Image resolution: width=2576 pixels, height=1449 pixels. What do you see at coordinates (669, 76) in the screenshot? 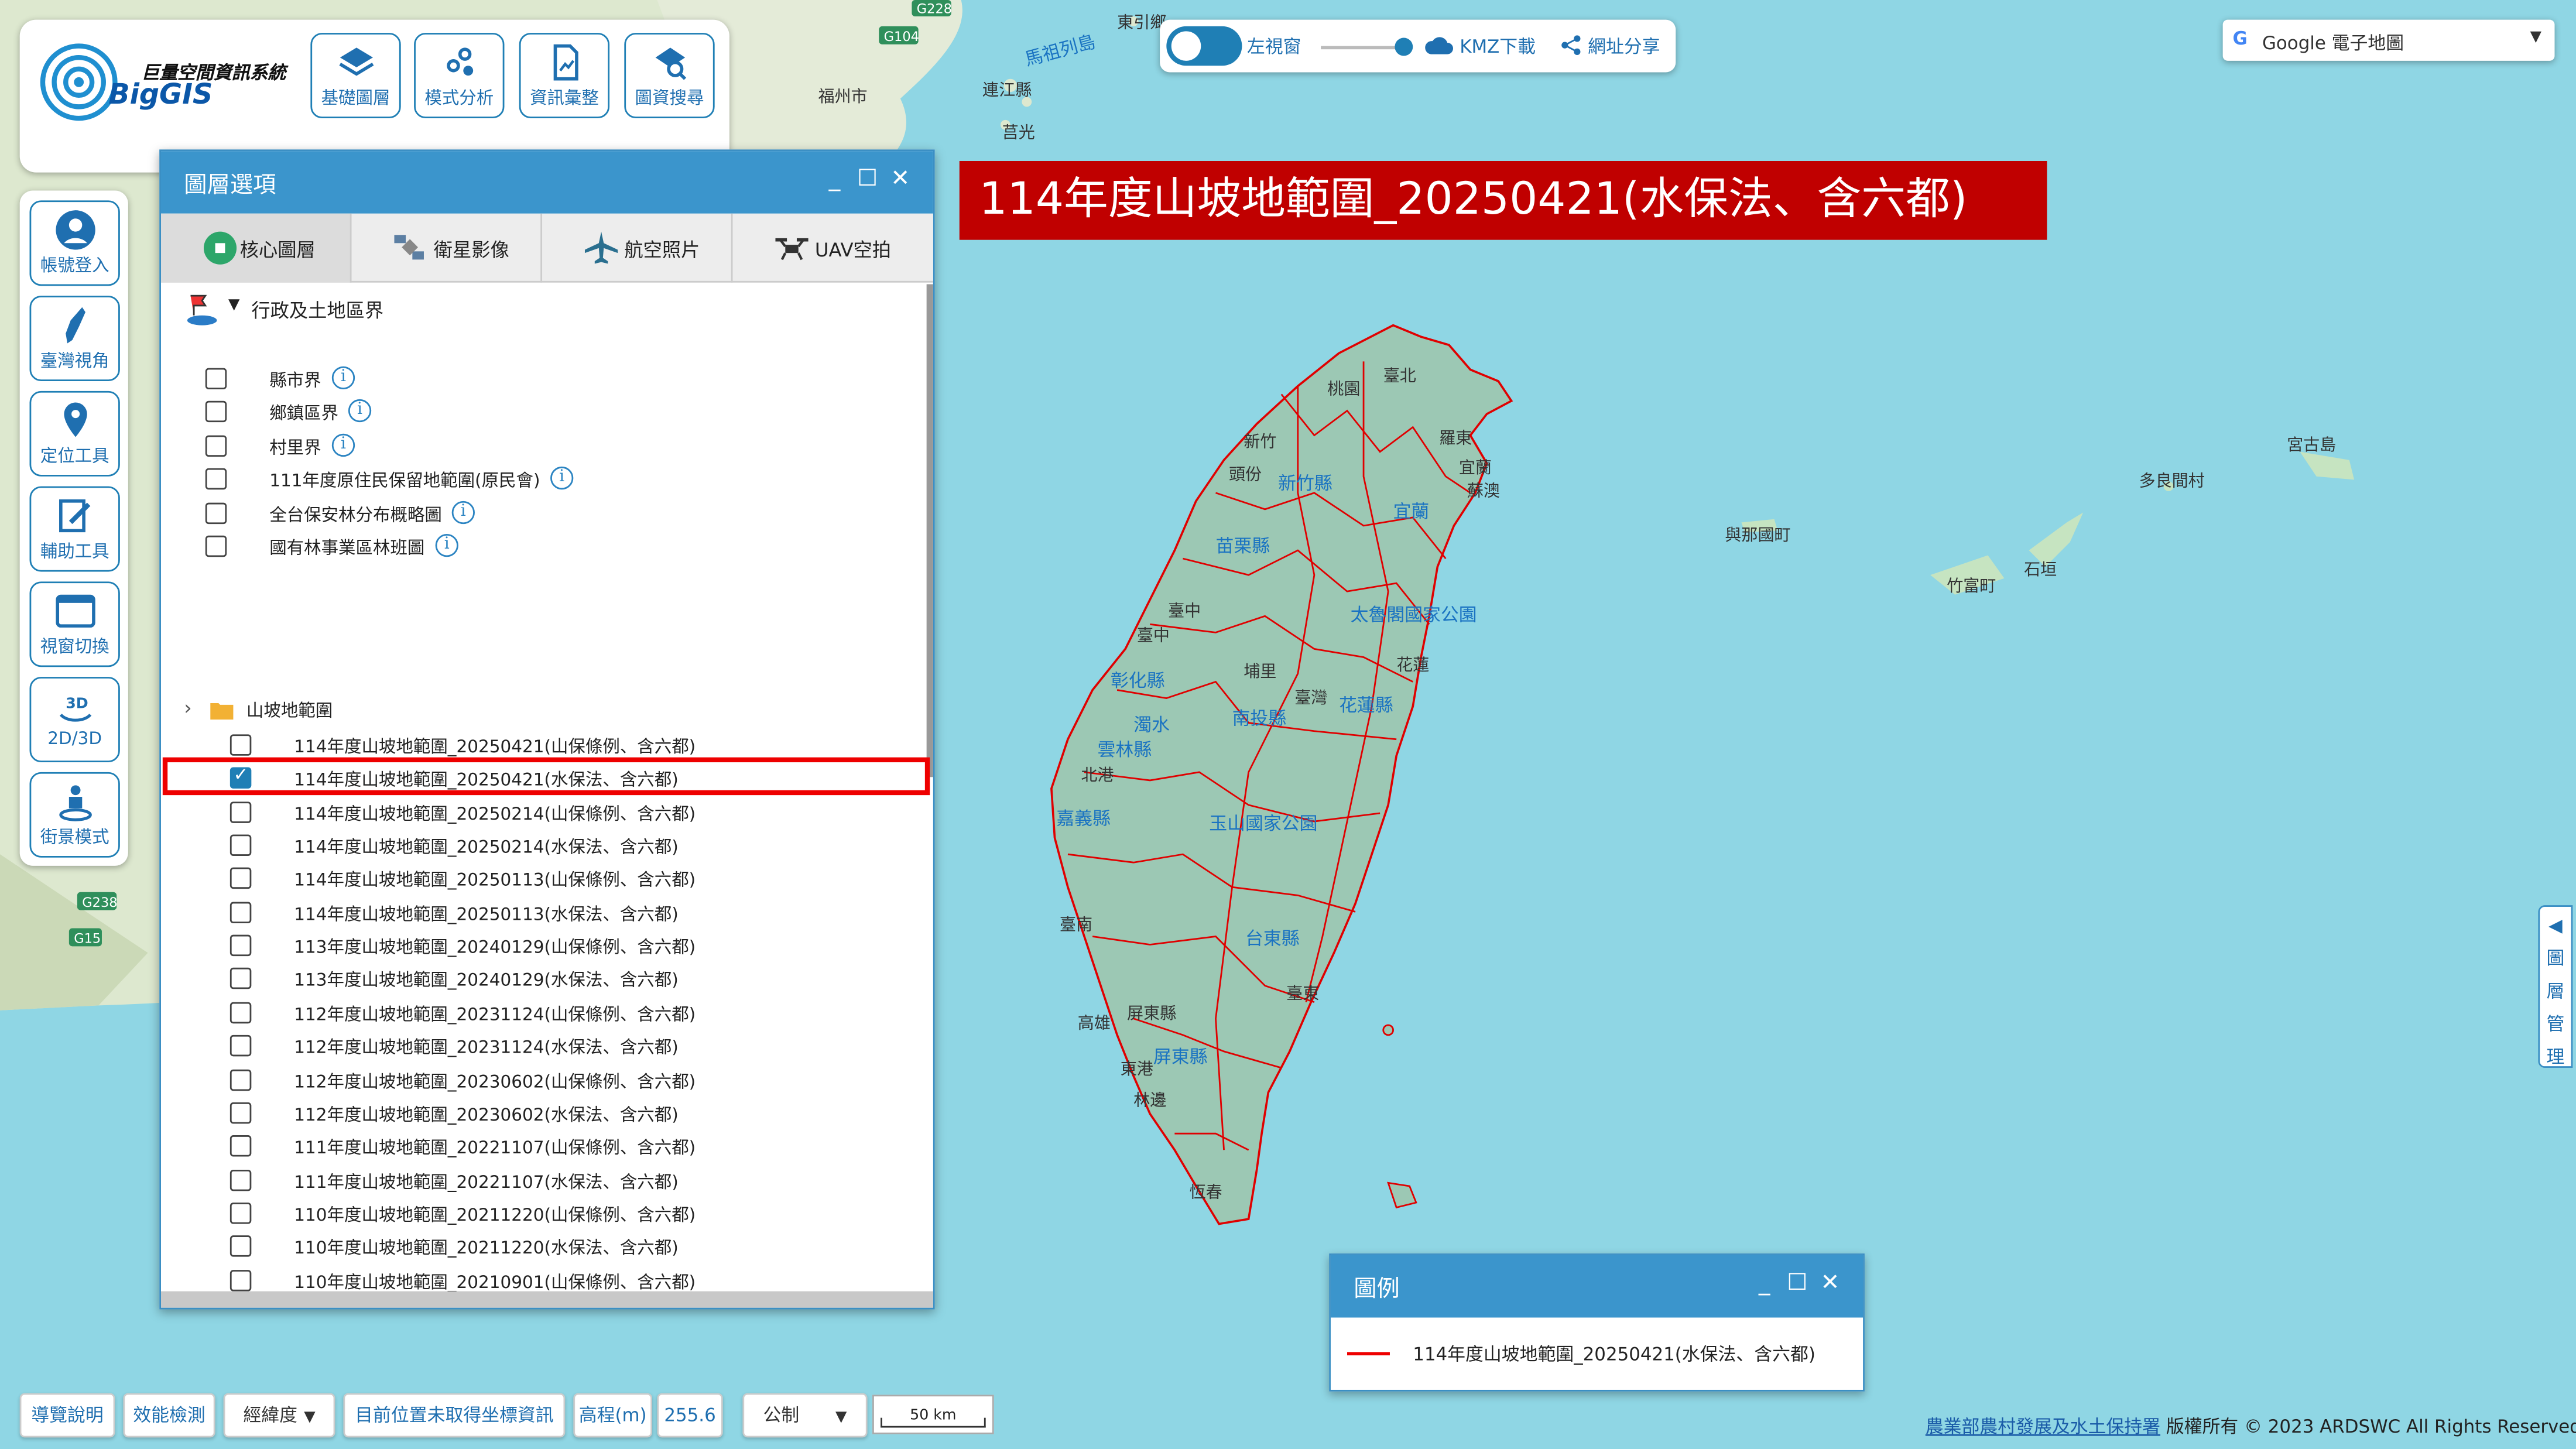
I see `toolbar-image-search-button: 圖資搜尋` at bounding box center [669, 76].